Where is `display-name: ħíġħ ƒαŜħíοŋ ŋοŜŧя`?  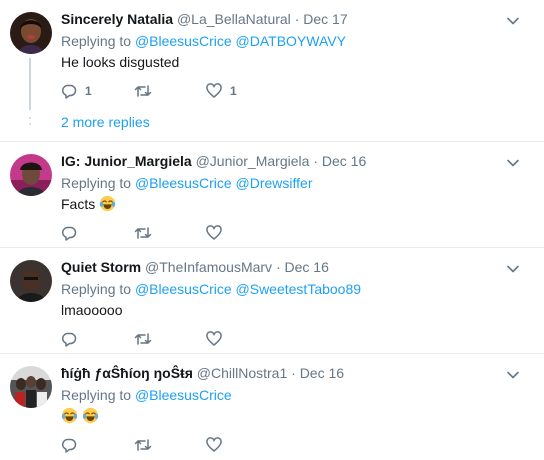
display-name: ħíġħ ƒαŜħíοŋ ŋοŜŧя is located at coordinates (127, 373).